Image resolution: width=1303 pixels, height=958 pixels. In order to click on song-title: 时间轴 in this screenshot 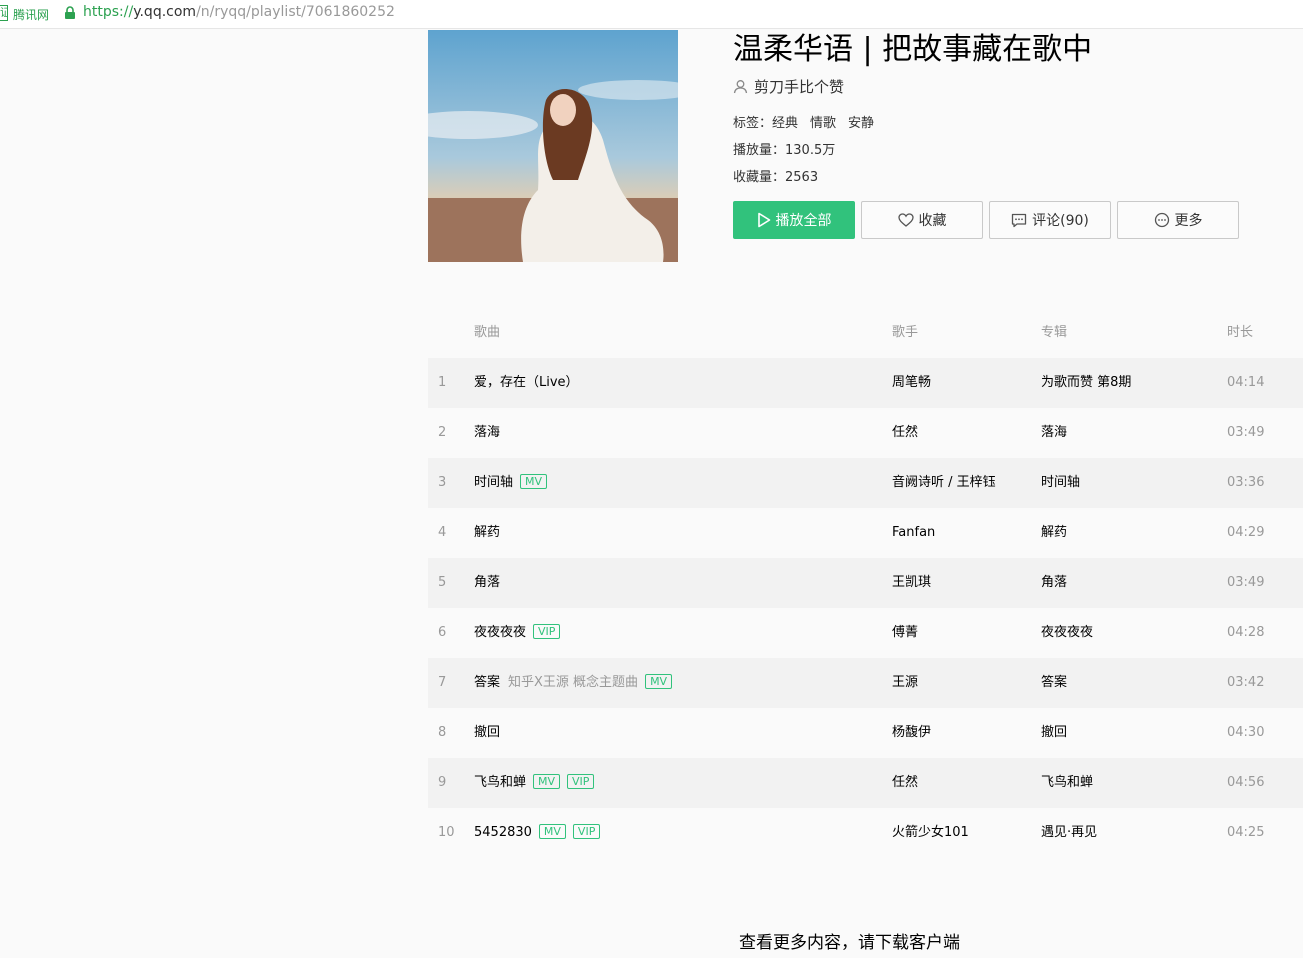, I will do `click(493, 482)`.